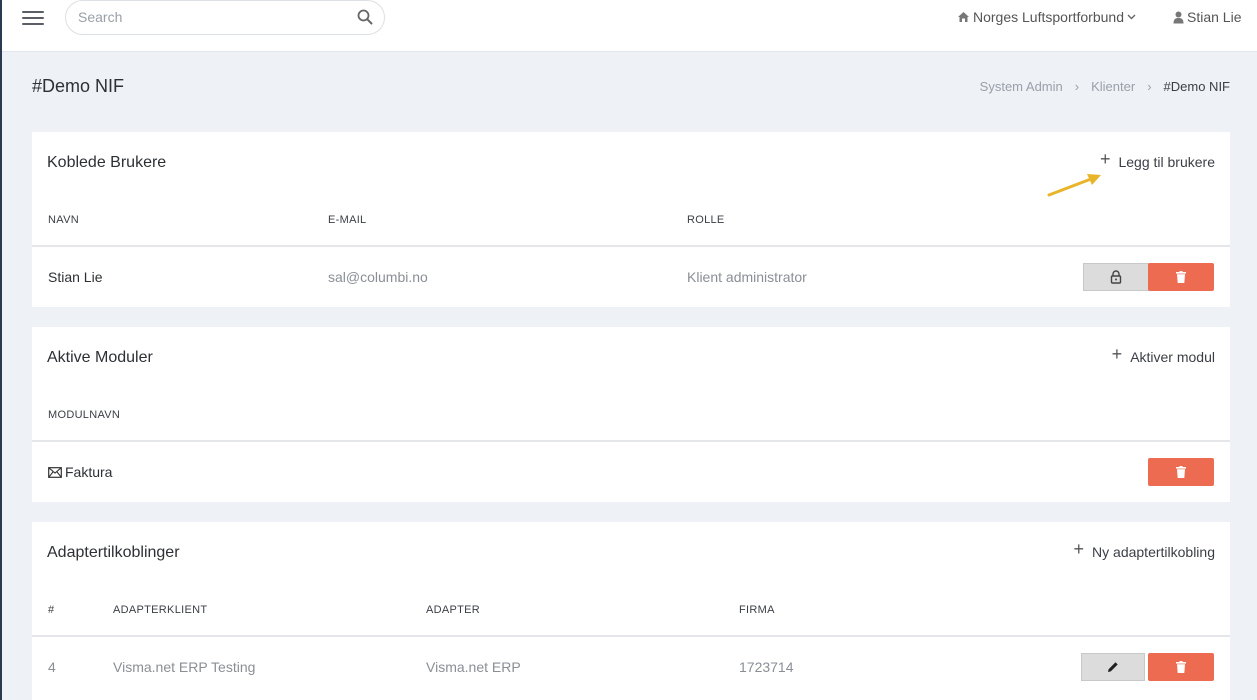 This screenshot has width=1257, height=700. I want to click on user-role-cell: Klient administrator, so click(747, 277).